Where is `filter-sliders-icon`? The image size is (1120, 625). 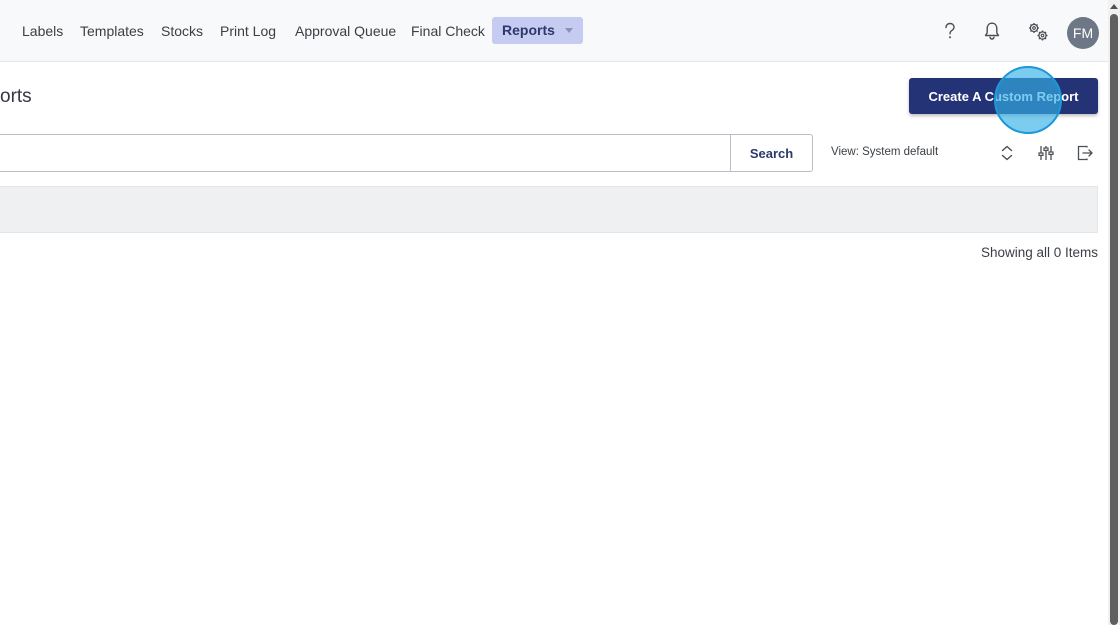
filter-sliders-icon is located at coordinates (1046, 153).